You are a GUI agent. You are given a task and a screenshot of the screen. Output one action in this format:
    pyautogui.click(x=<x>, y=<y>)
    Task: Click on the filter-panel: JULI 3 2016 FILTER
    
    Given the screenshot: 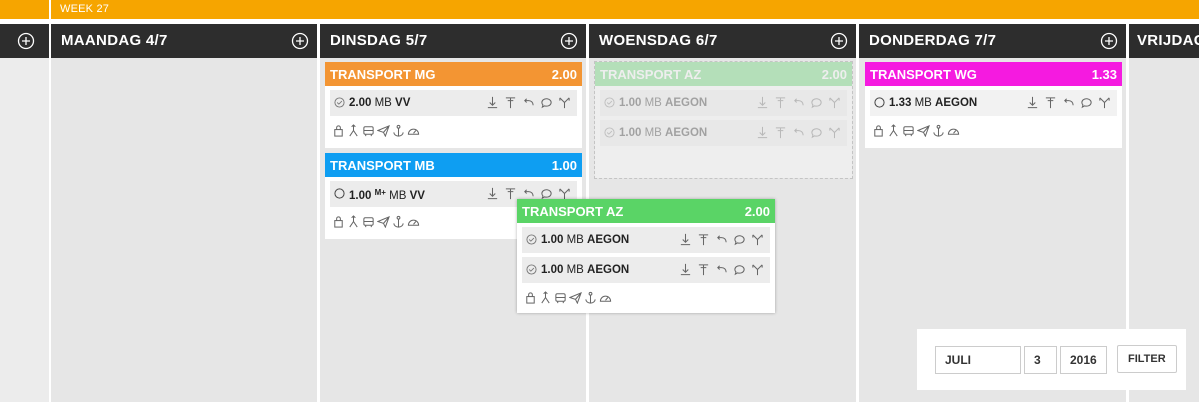 What is the action you would take?
    pyautogui.click(x=1051, y=359)
    